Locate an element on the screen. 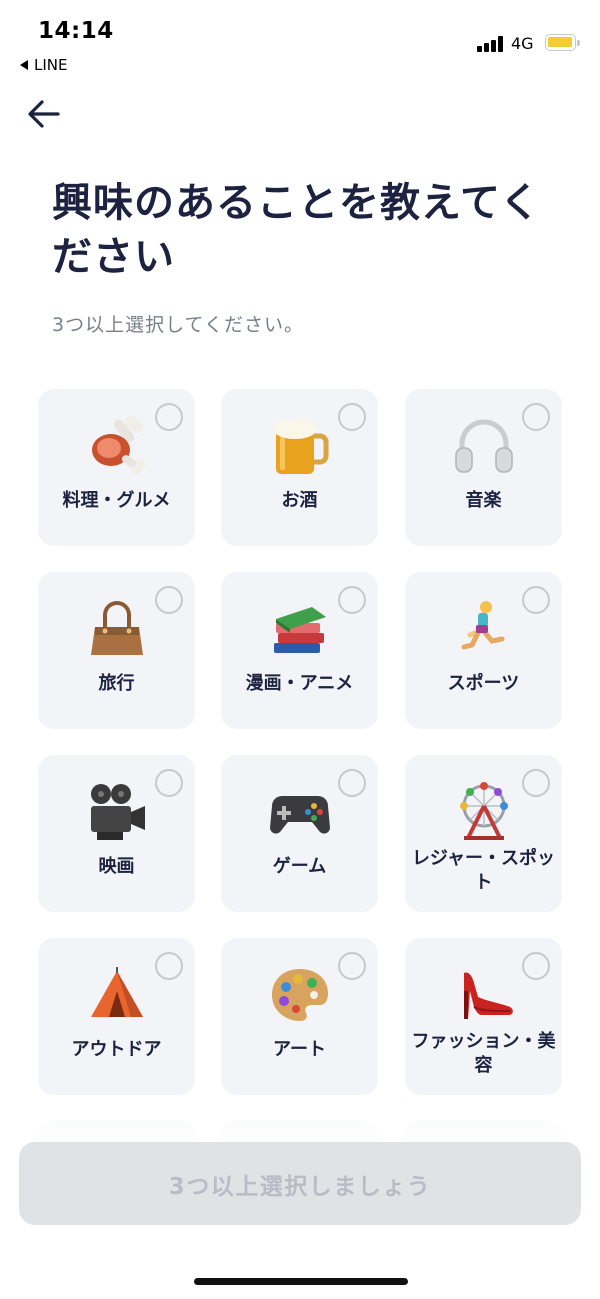  books-icon is located at coordinates (300, 629).